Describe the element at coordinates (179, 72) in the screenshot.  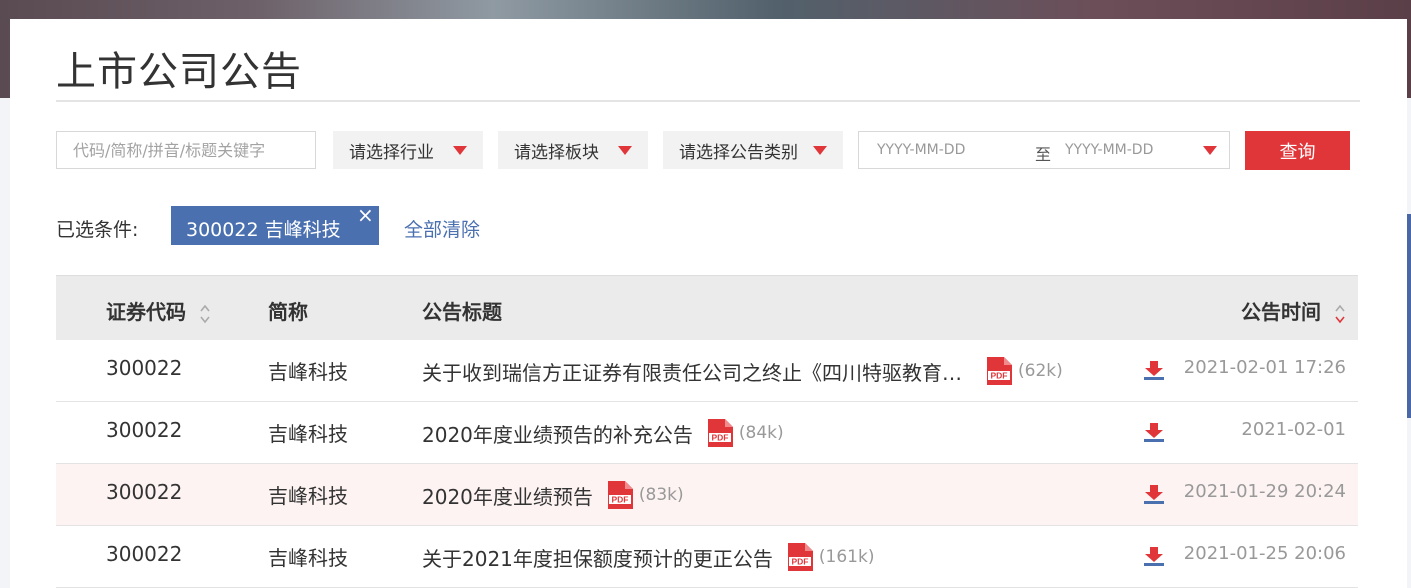
I see `page-title: 上市公司公告` at that location.